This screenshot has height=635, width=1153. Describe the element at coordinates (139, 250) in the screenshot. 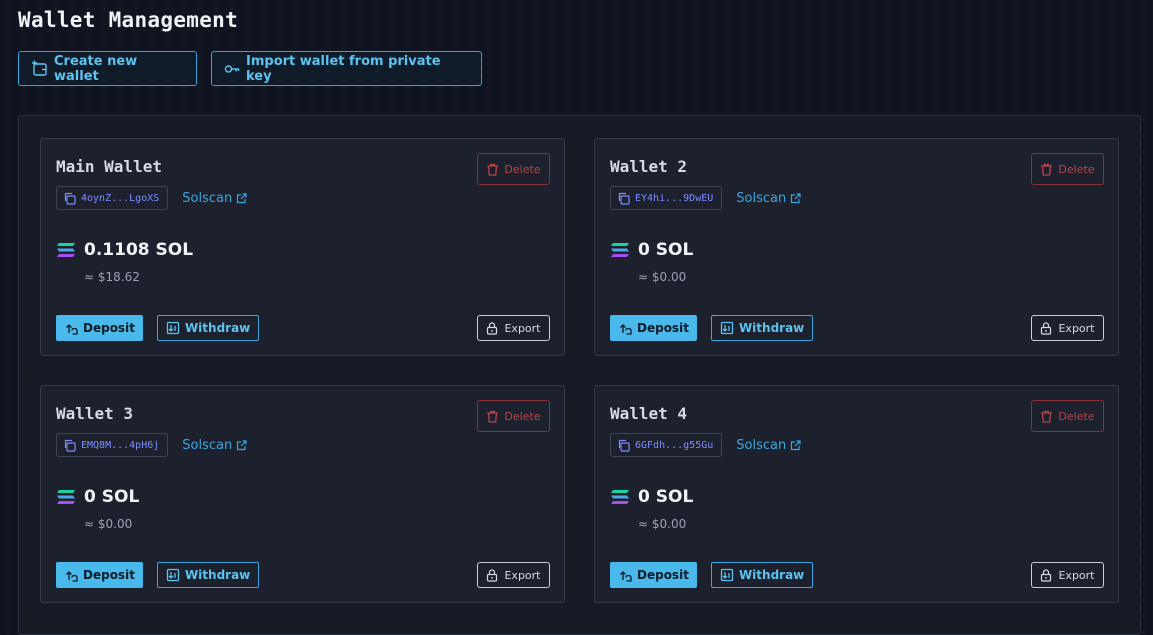

I see `wallet-balance: 0.1108 SOL` at that location.